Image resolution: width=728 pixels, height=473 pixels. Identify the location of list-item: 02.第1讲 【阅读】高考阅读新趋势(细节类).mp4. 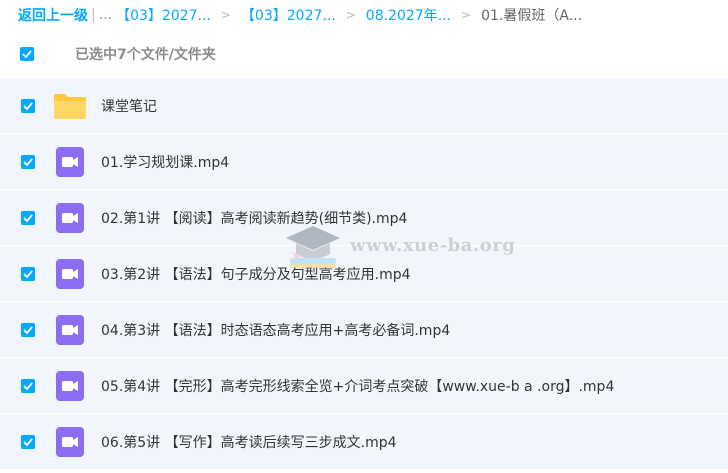
(364, 217).